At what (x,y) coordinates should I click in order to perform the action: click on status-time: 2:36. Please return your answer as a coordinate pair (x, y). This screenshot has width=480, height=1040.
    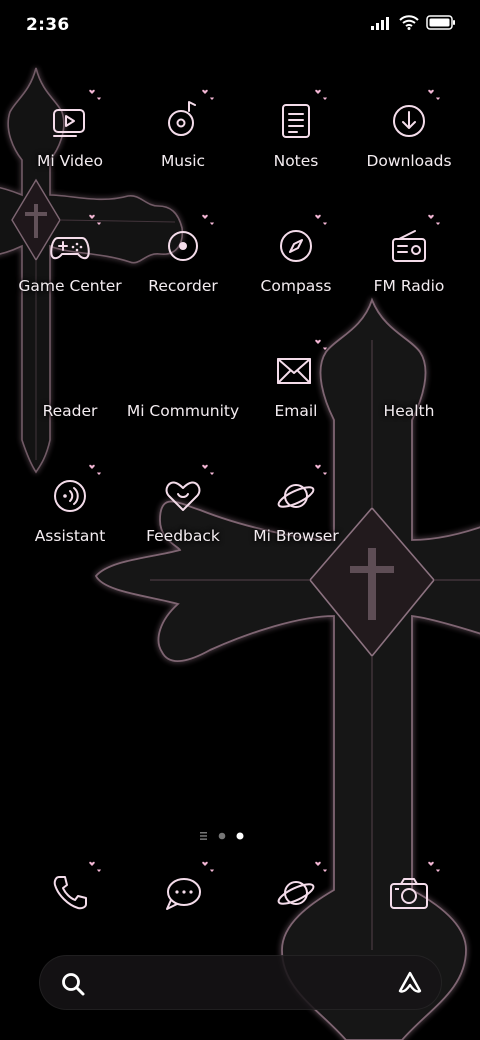
    Looking at the image, I should click on (48, 25).